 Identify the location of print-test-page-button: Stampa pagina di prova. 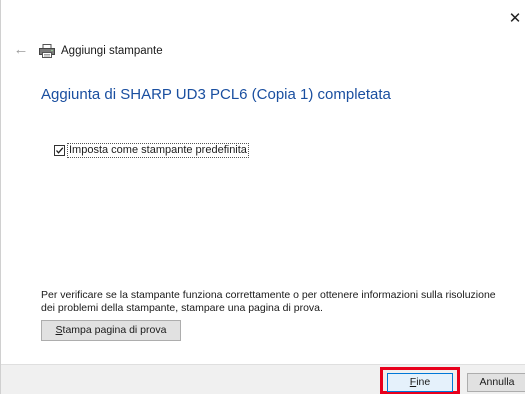
(111, 330).